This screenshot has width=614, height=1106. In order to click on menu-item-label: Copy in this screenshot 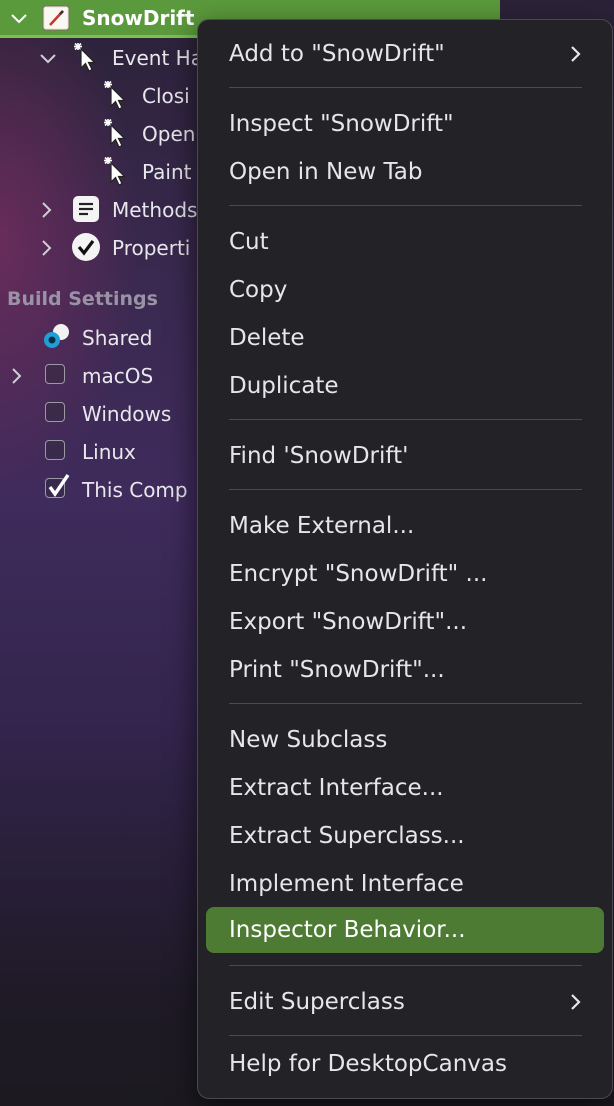, I will do `click(258, 290)`.